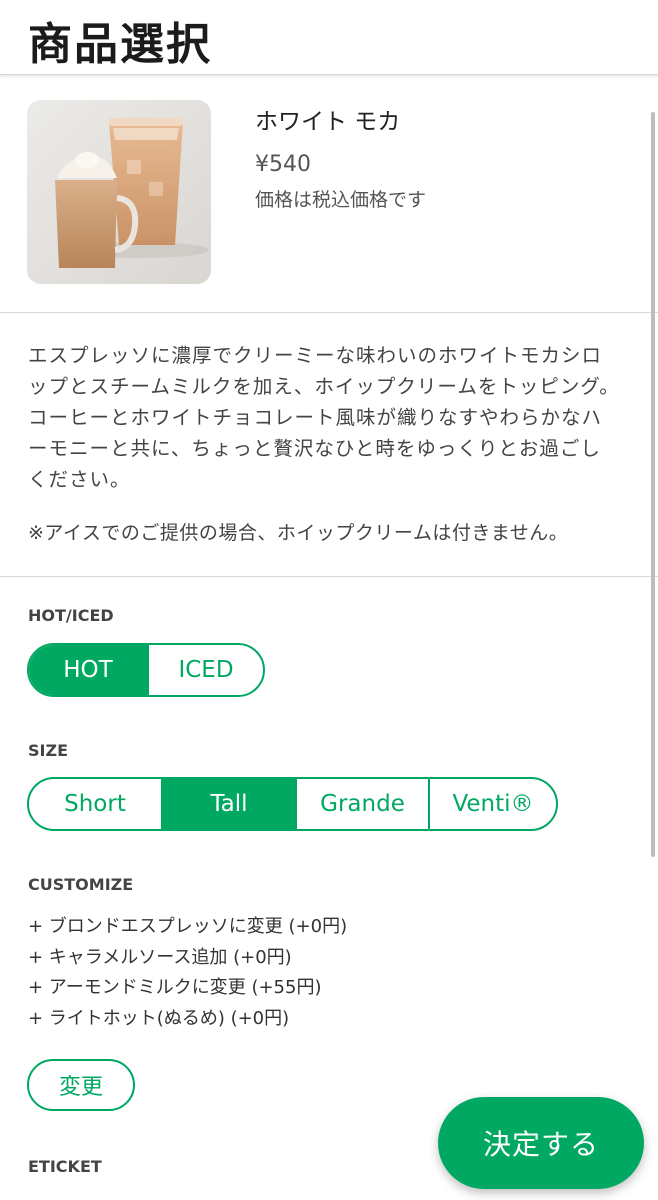  I want to click on hot-iced-label: HOT/ICED, so click(71, 615).